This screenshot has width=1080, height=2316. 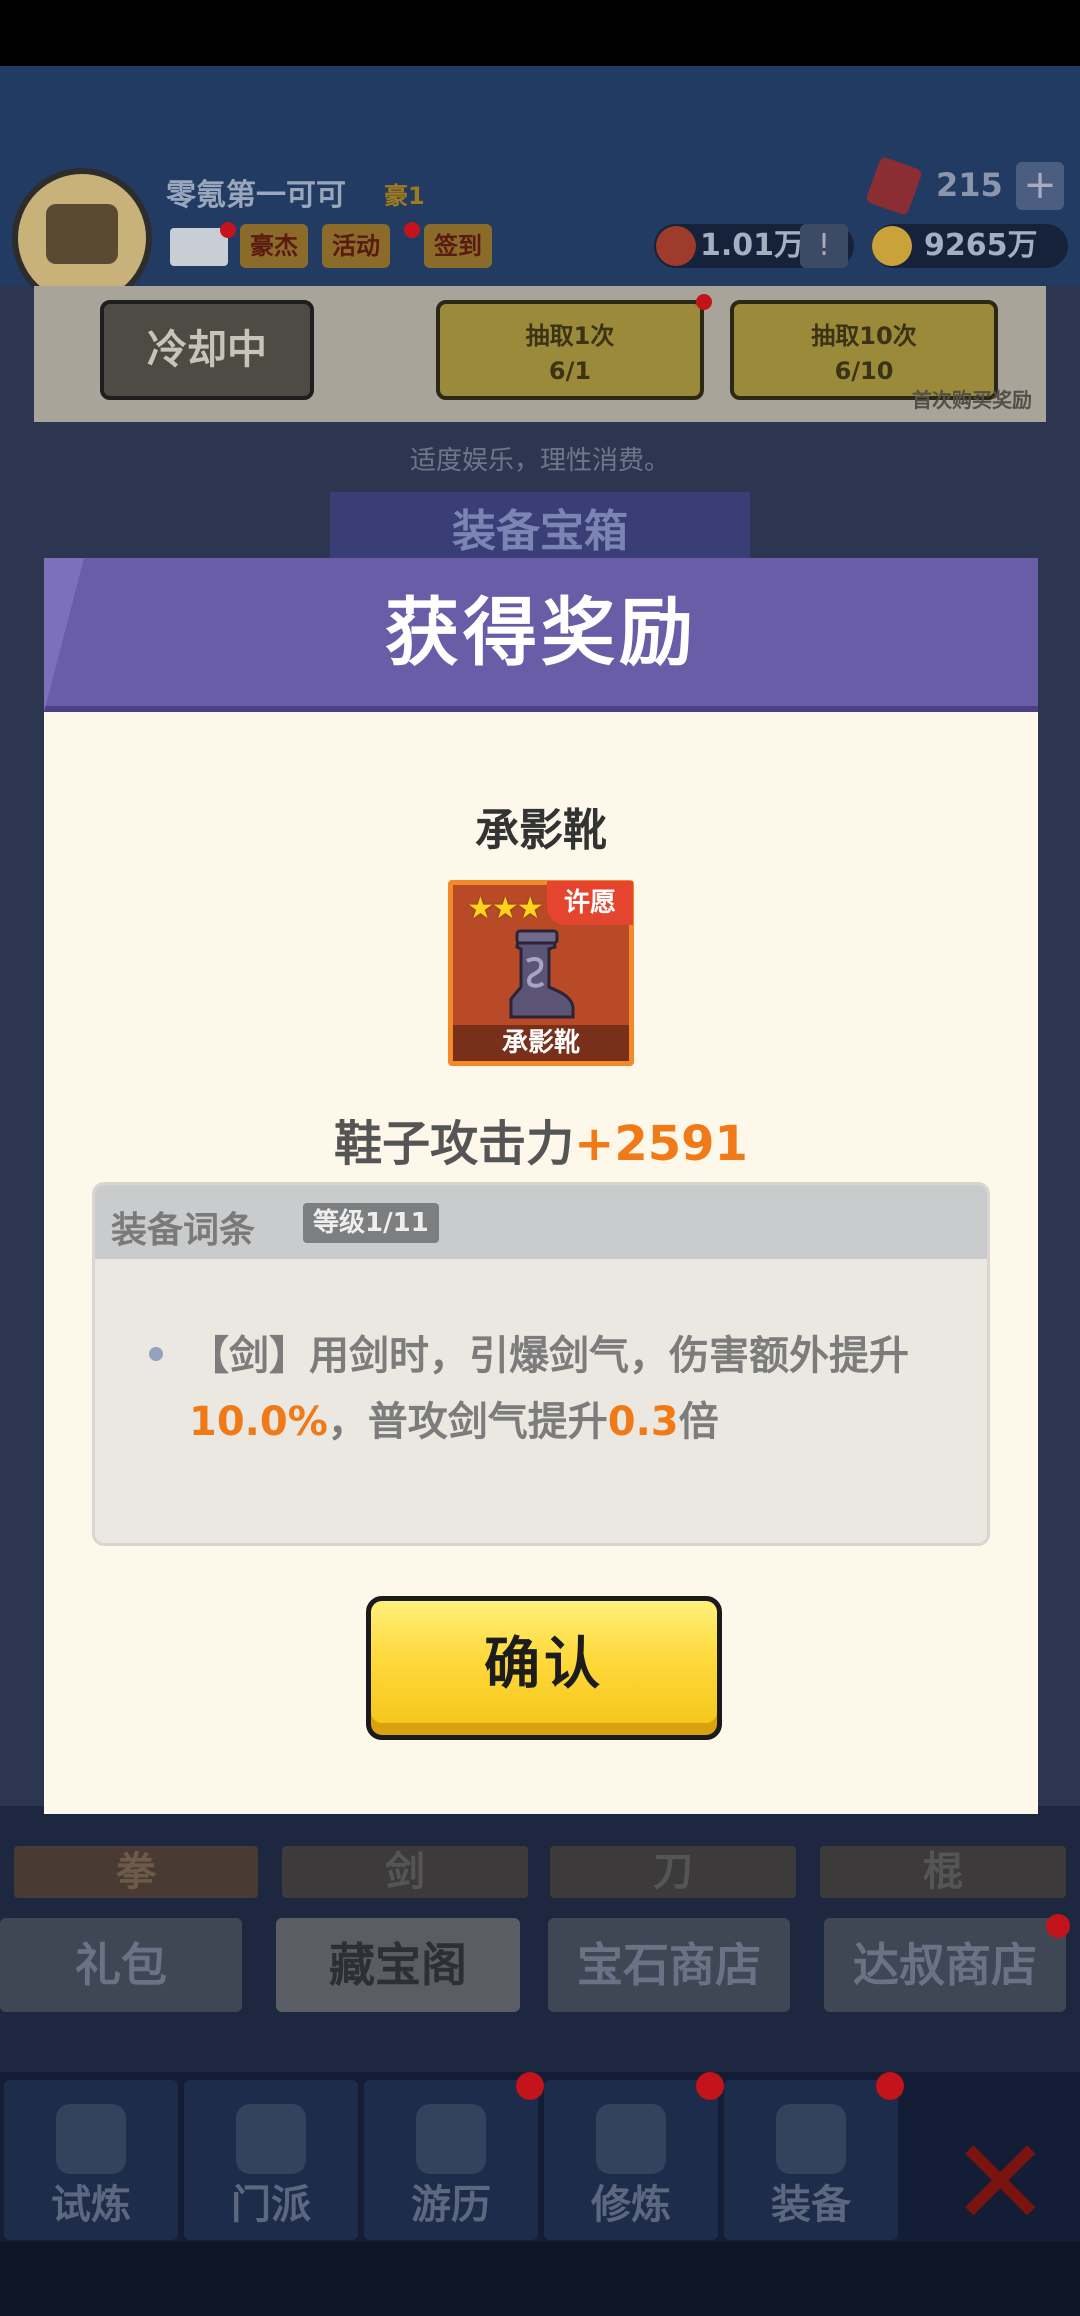 What do you see at coordinates (811, 2139) in the screenshot?
I see `sword-icon` at bounding box center [811, 2139].